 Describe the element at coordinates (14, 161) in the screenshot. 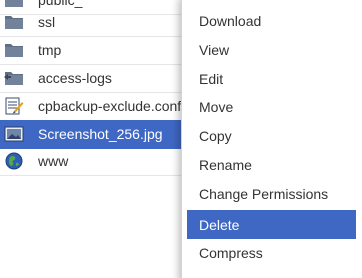

I see `globe-icon` at that location.